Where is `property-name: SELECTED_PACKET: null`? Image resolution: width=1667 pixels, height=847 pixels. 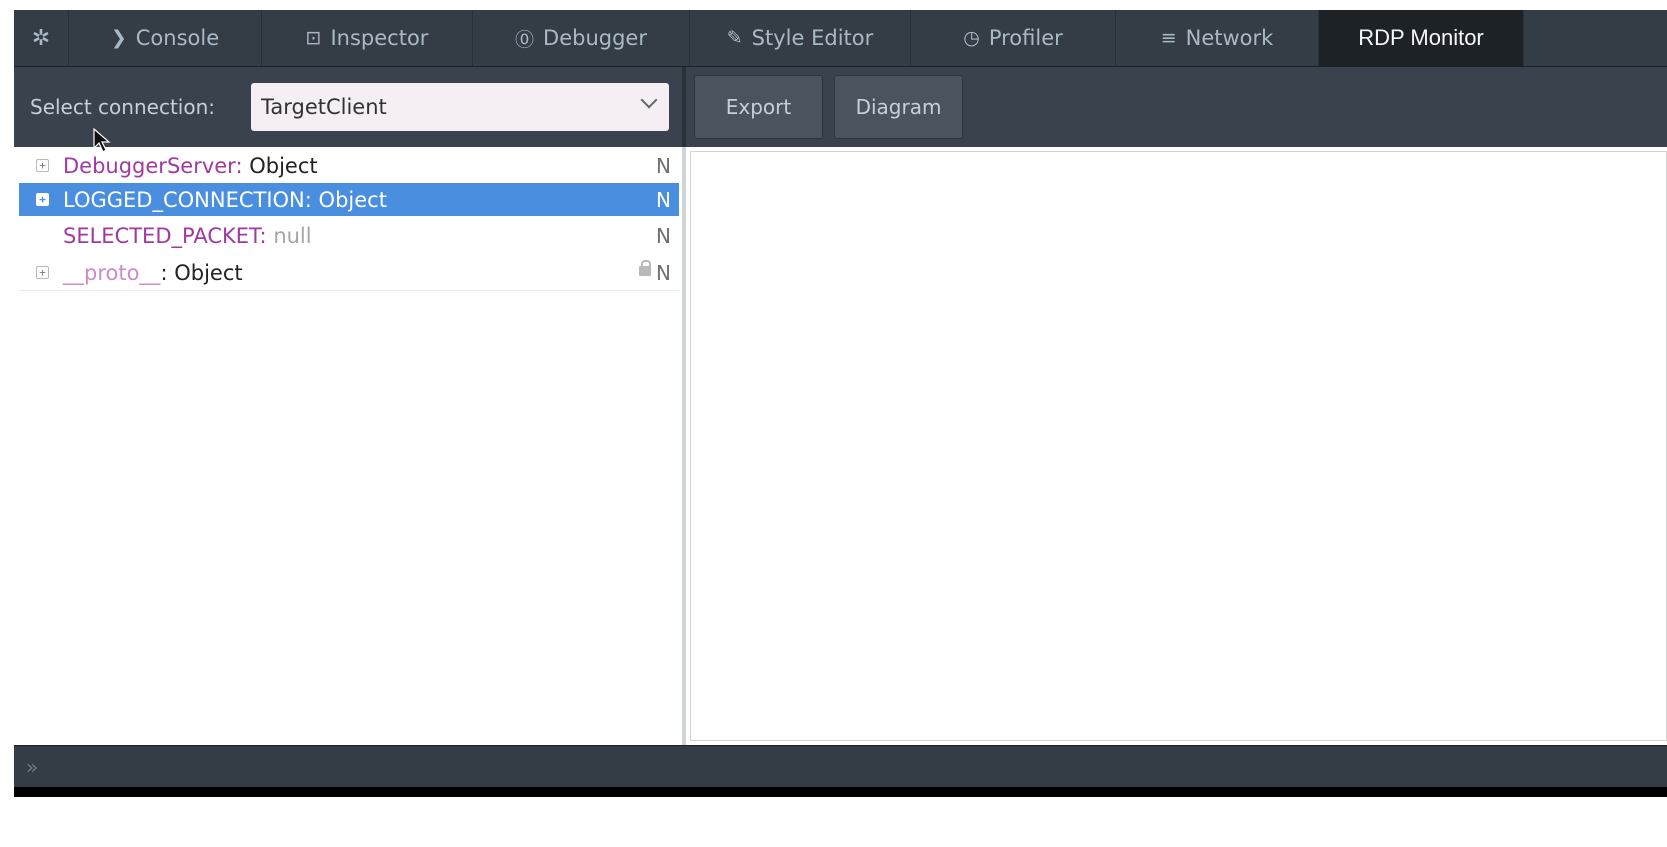 property-name: SELECTED_PACKET: null is located at coordinates (187, 235).